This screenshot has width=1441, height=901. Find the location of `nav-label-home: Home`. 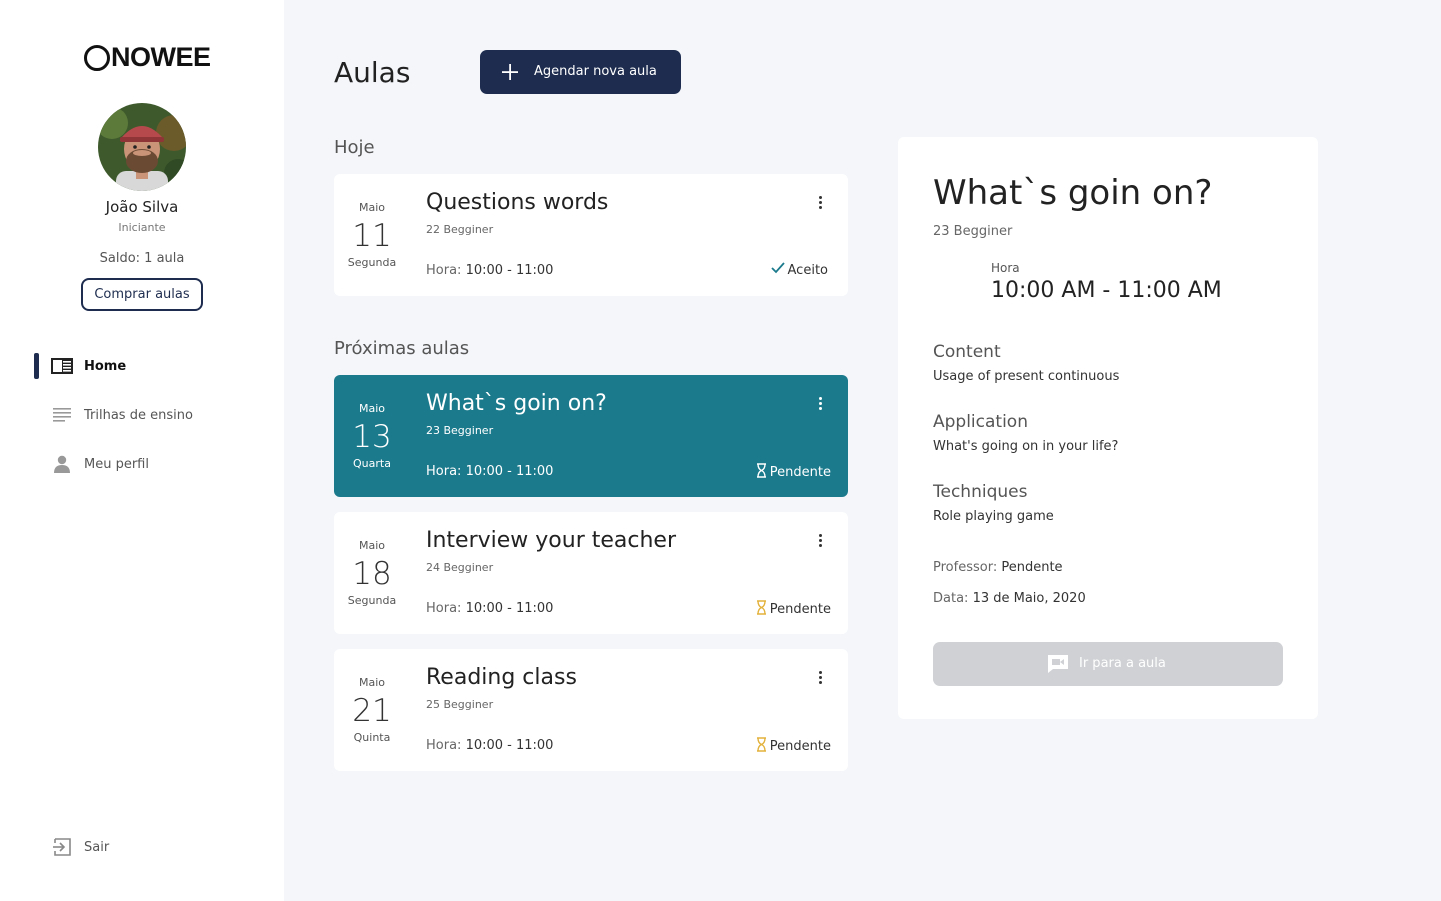

nav-label-home: Home is located at coordinates (105, 366).